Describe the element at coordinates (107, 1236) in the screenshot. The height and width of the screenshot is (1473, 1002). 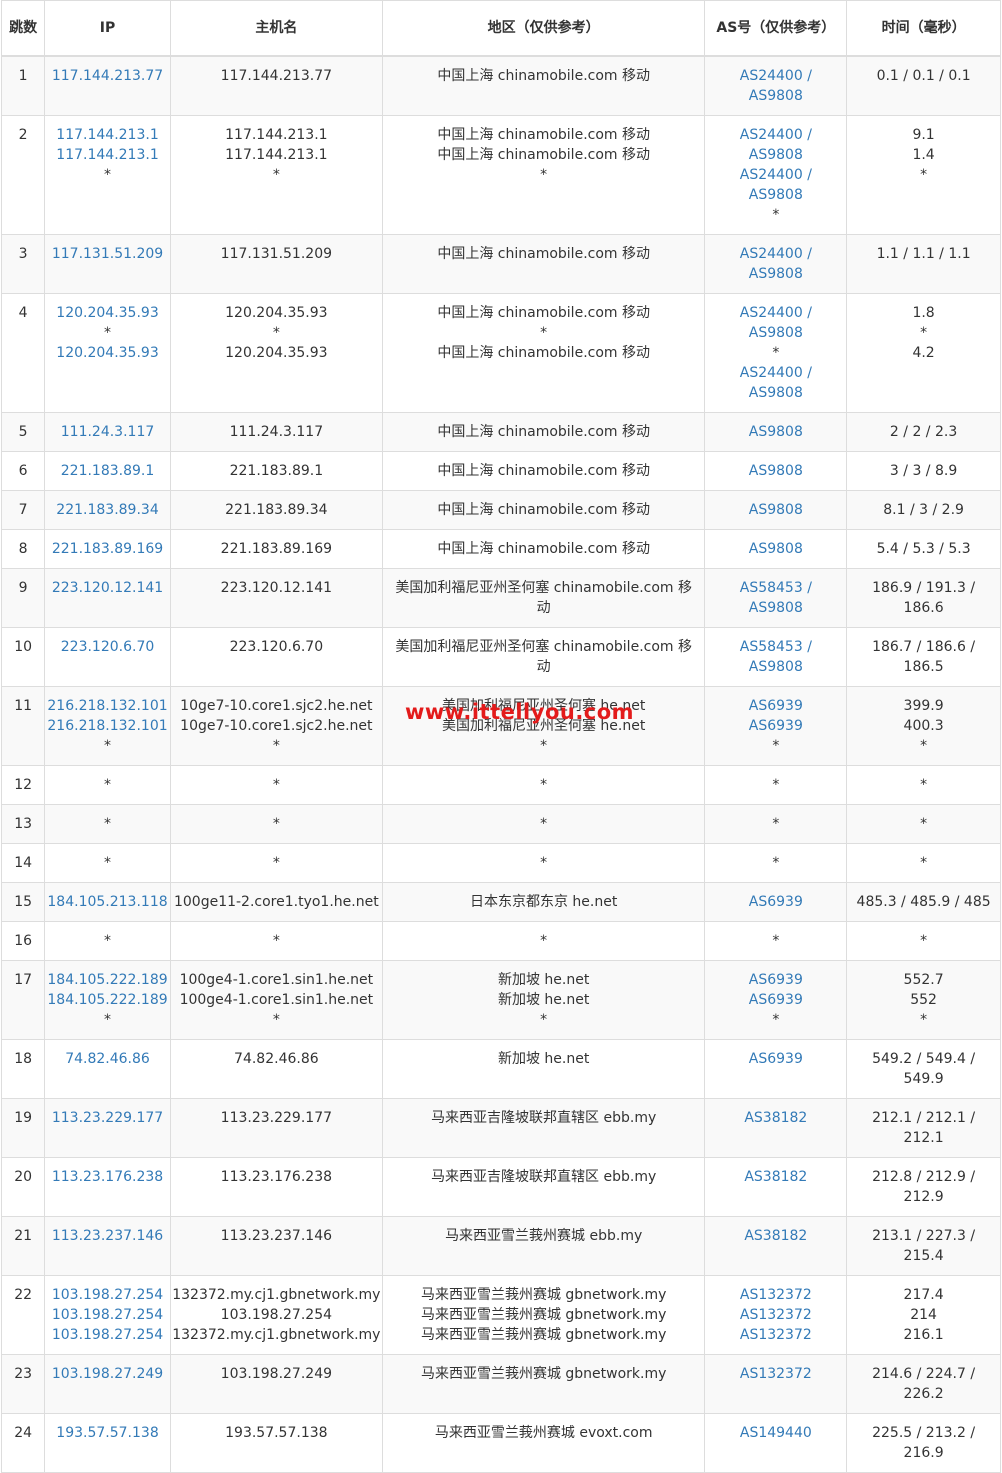
I see `ip-link: 113.23.237.146` at that location.